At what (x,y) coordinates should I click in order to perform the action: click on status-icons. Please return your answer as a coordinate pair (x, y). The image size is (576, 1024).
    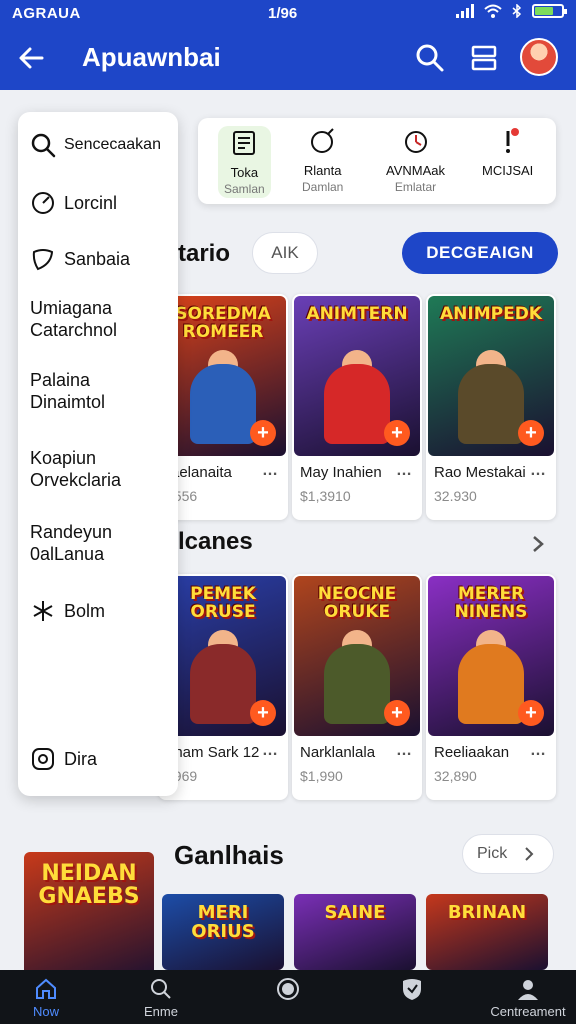
    Looking at the image, I should click on (511, 11).